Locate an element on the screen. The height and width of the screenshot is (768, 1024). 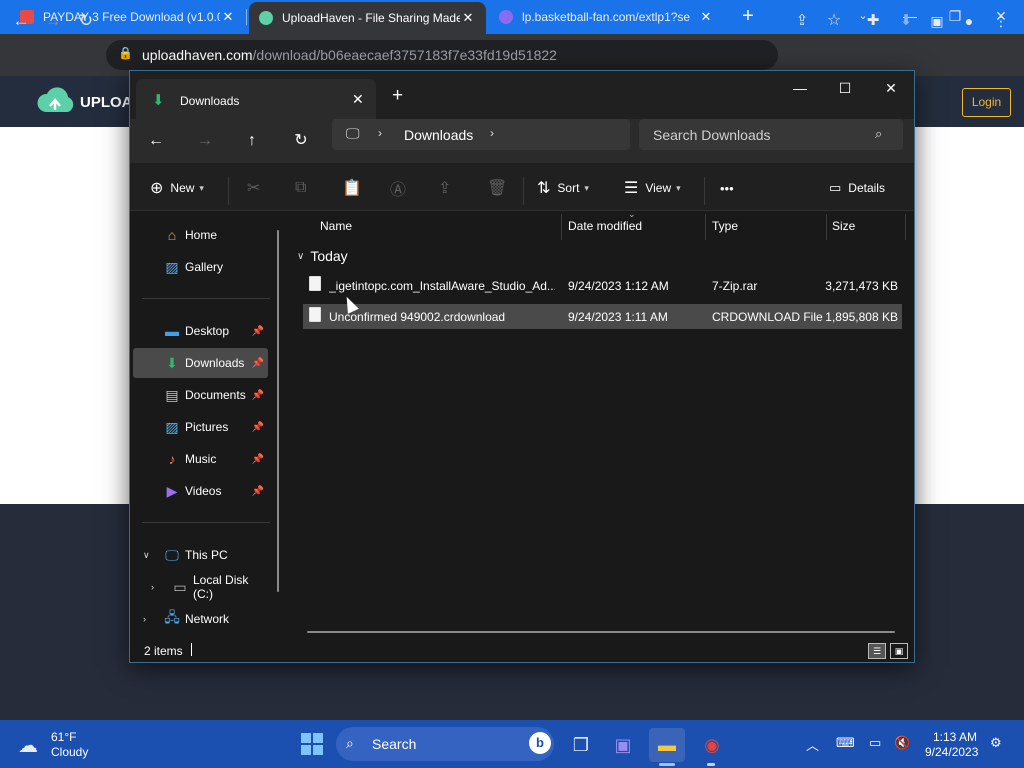
uploadhaven-logo-icon is located at coordinates (56, 101).